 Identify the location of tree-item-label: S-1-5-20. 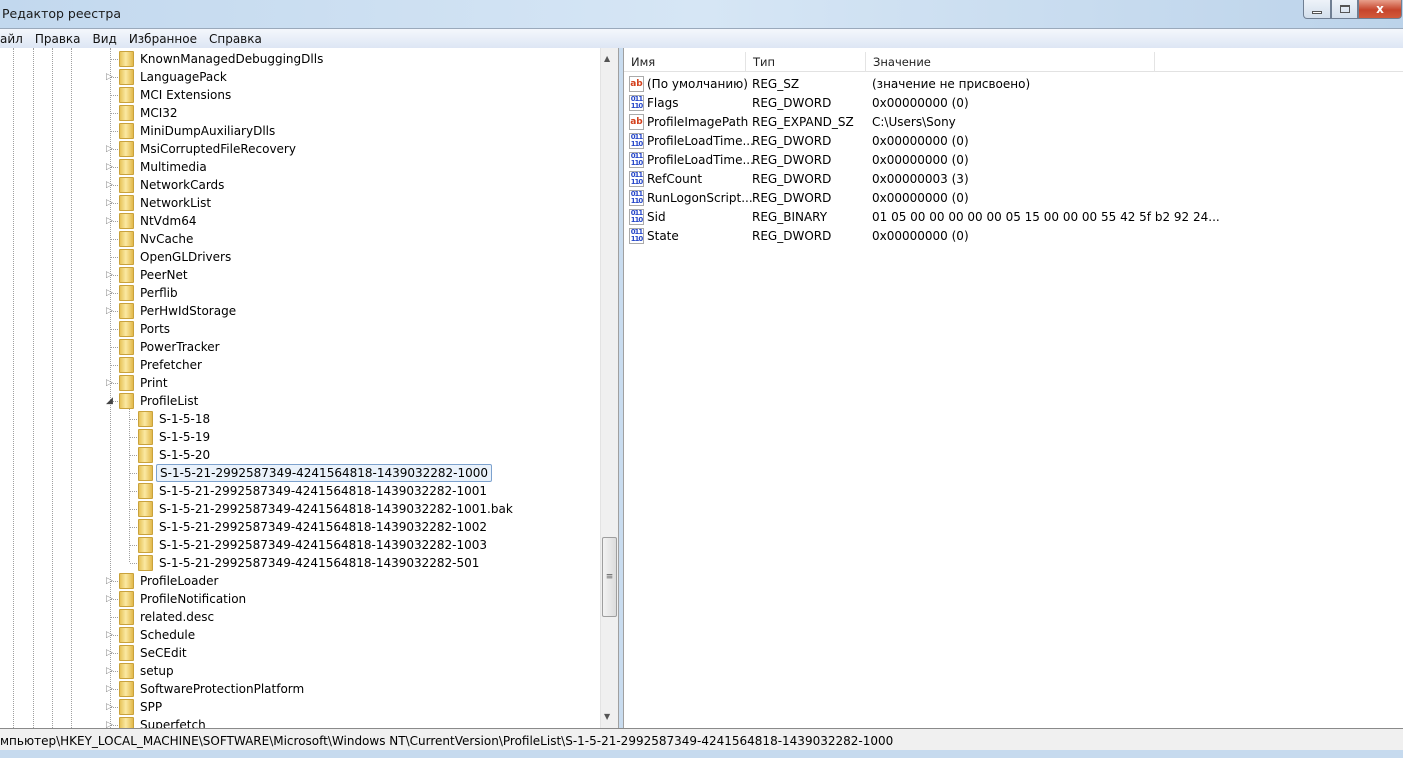
(184, 455).